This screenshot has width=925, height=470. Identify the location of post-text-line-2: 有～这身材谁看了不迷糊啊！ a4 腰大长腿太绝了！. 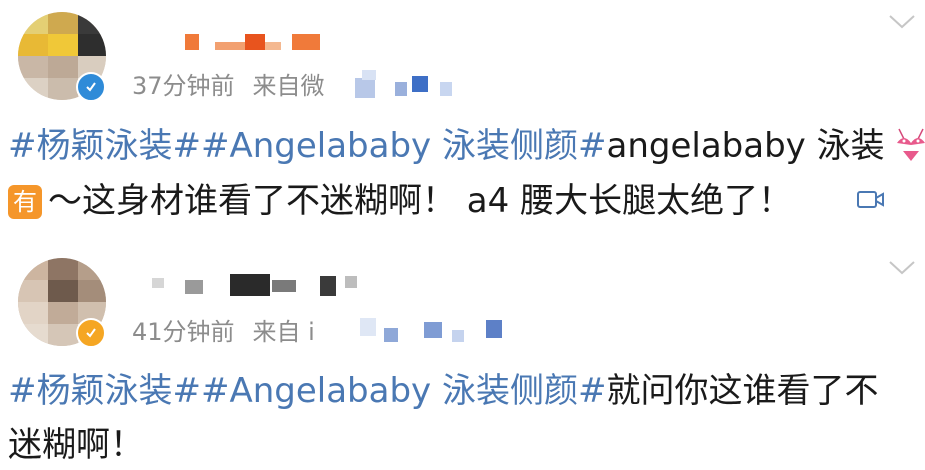
(400, 201).